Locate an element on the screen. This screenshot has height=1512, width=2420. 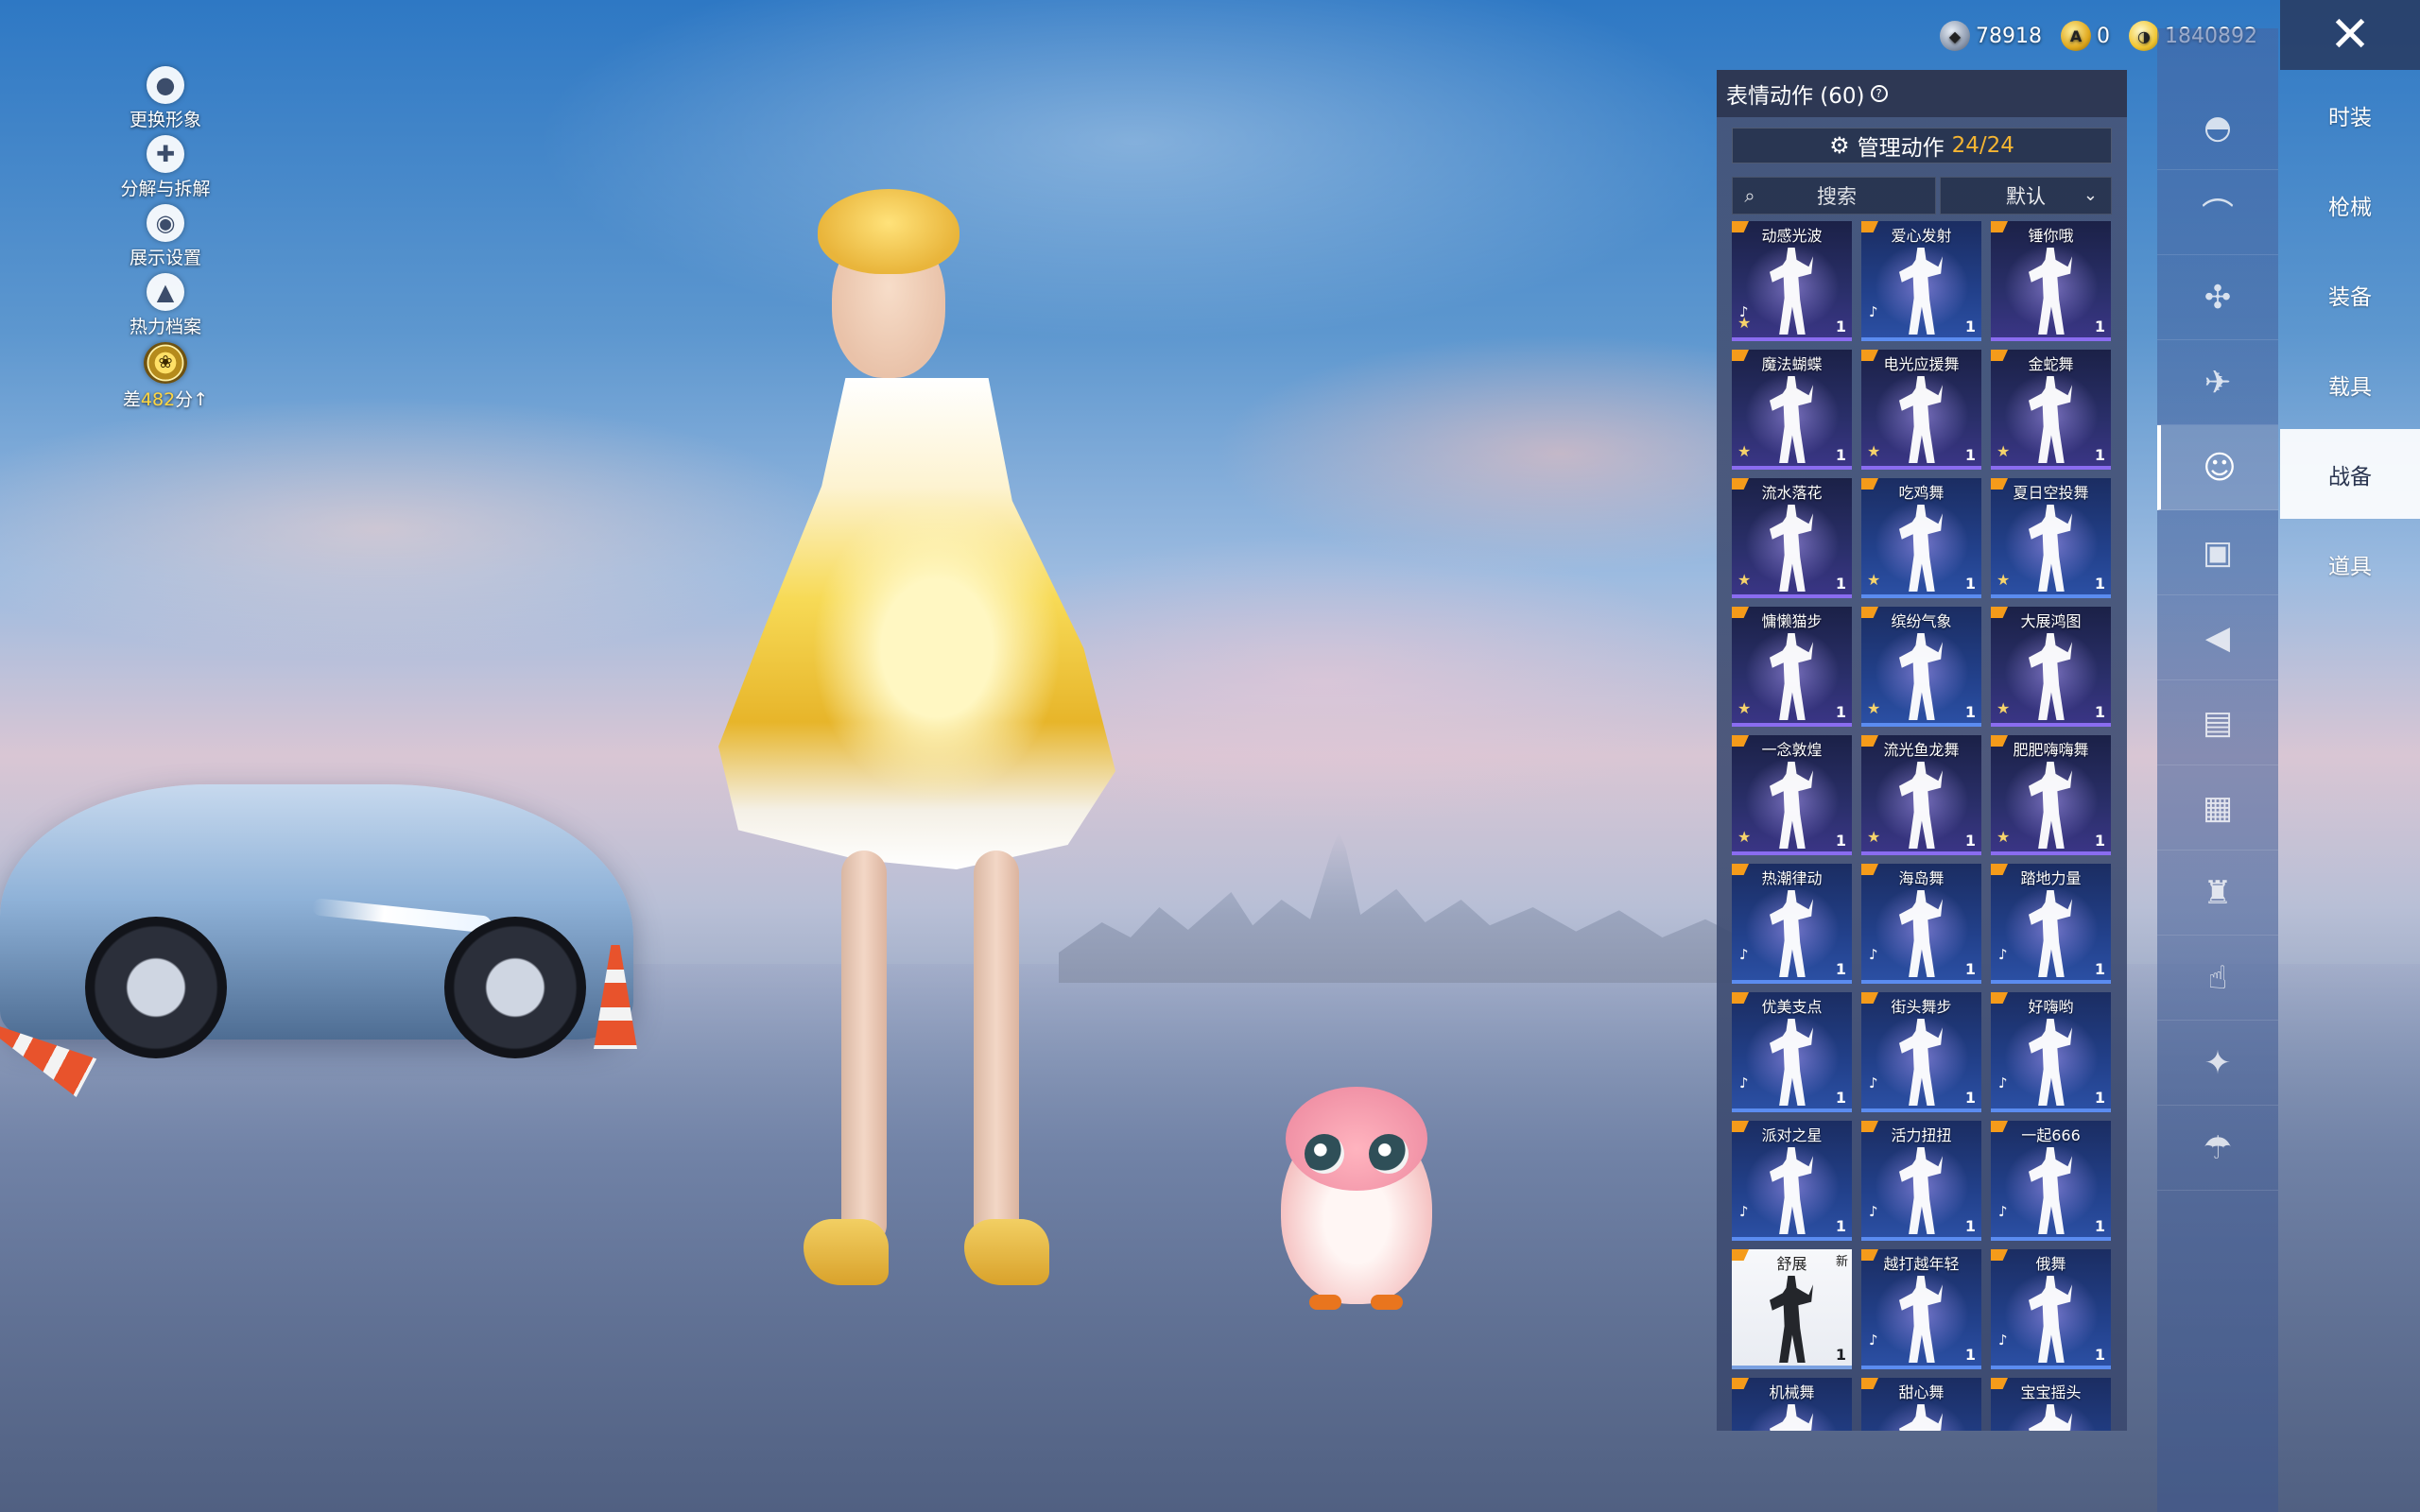
emote-card: 踏地力量 ♪ 1 is located at coordinates (2051, 924).